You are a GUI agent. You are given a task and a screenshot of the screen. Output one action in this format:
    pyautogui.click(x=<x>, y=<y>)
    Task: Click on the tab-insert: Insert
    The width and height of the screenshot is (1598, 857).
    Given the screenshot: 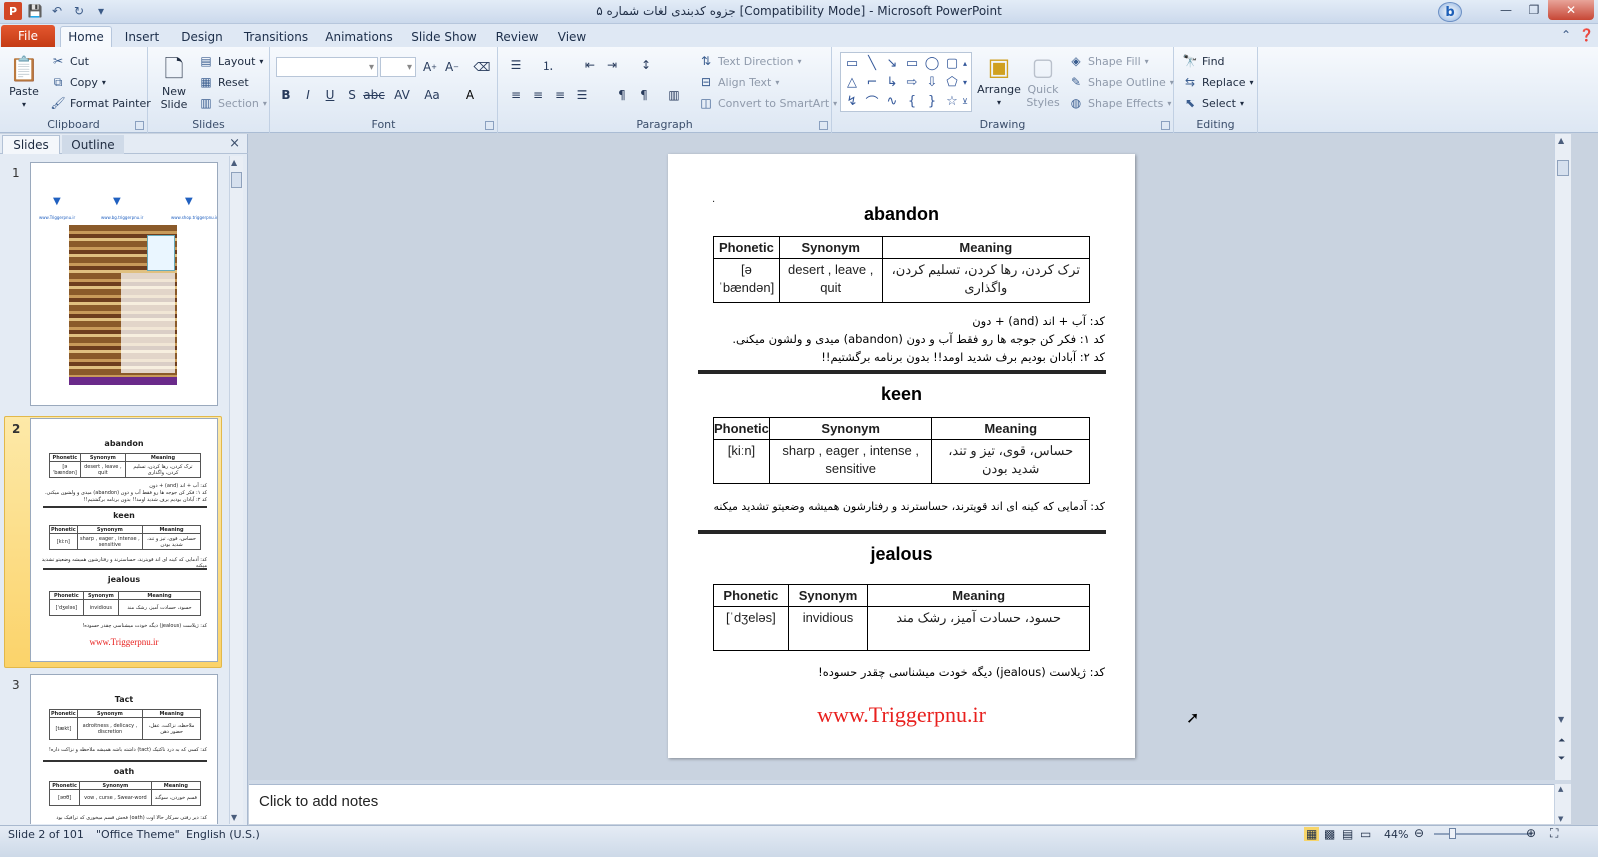 What is the action you would take?
    pyautogui.click(x=142, y=36)
    